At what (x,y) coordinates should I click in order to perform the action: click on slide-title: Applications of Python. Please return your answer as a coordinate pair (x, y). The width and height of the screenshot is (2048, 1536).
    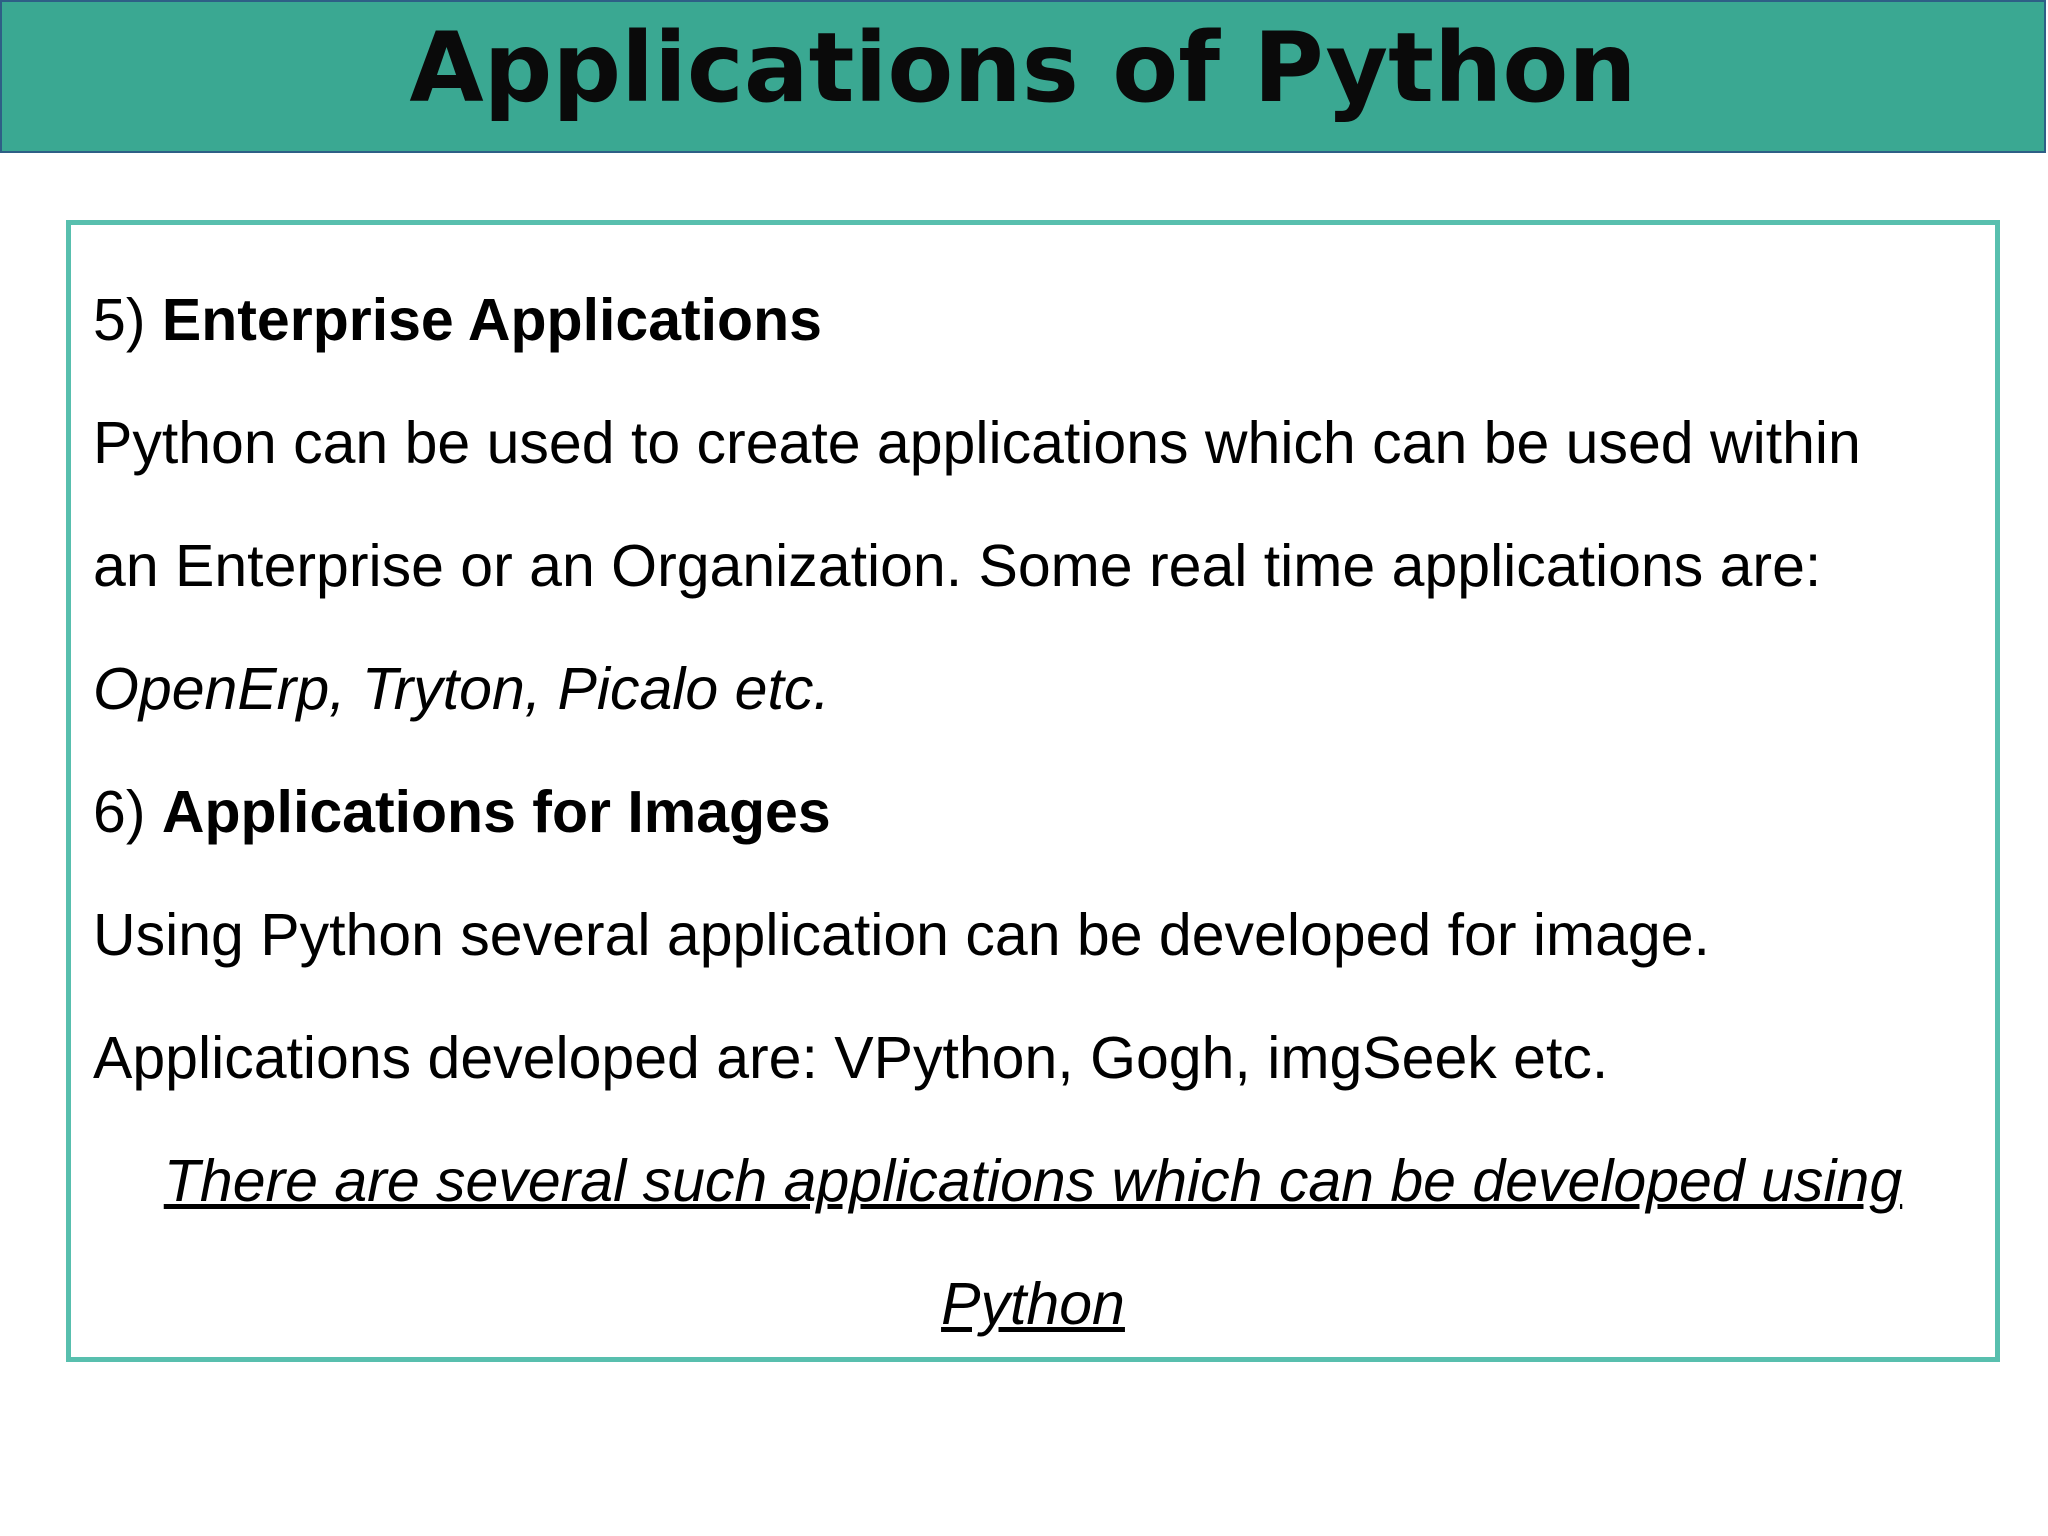
    Looking at the image, I should click on (1023, 67).